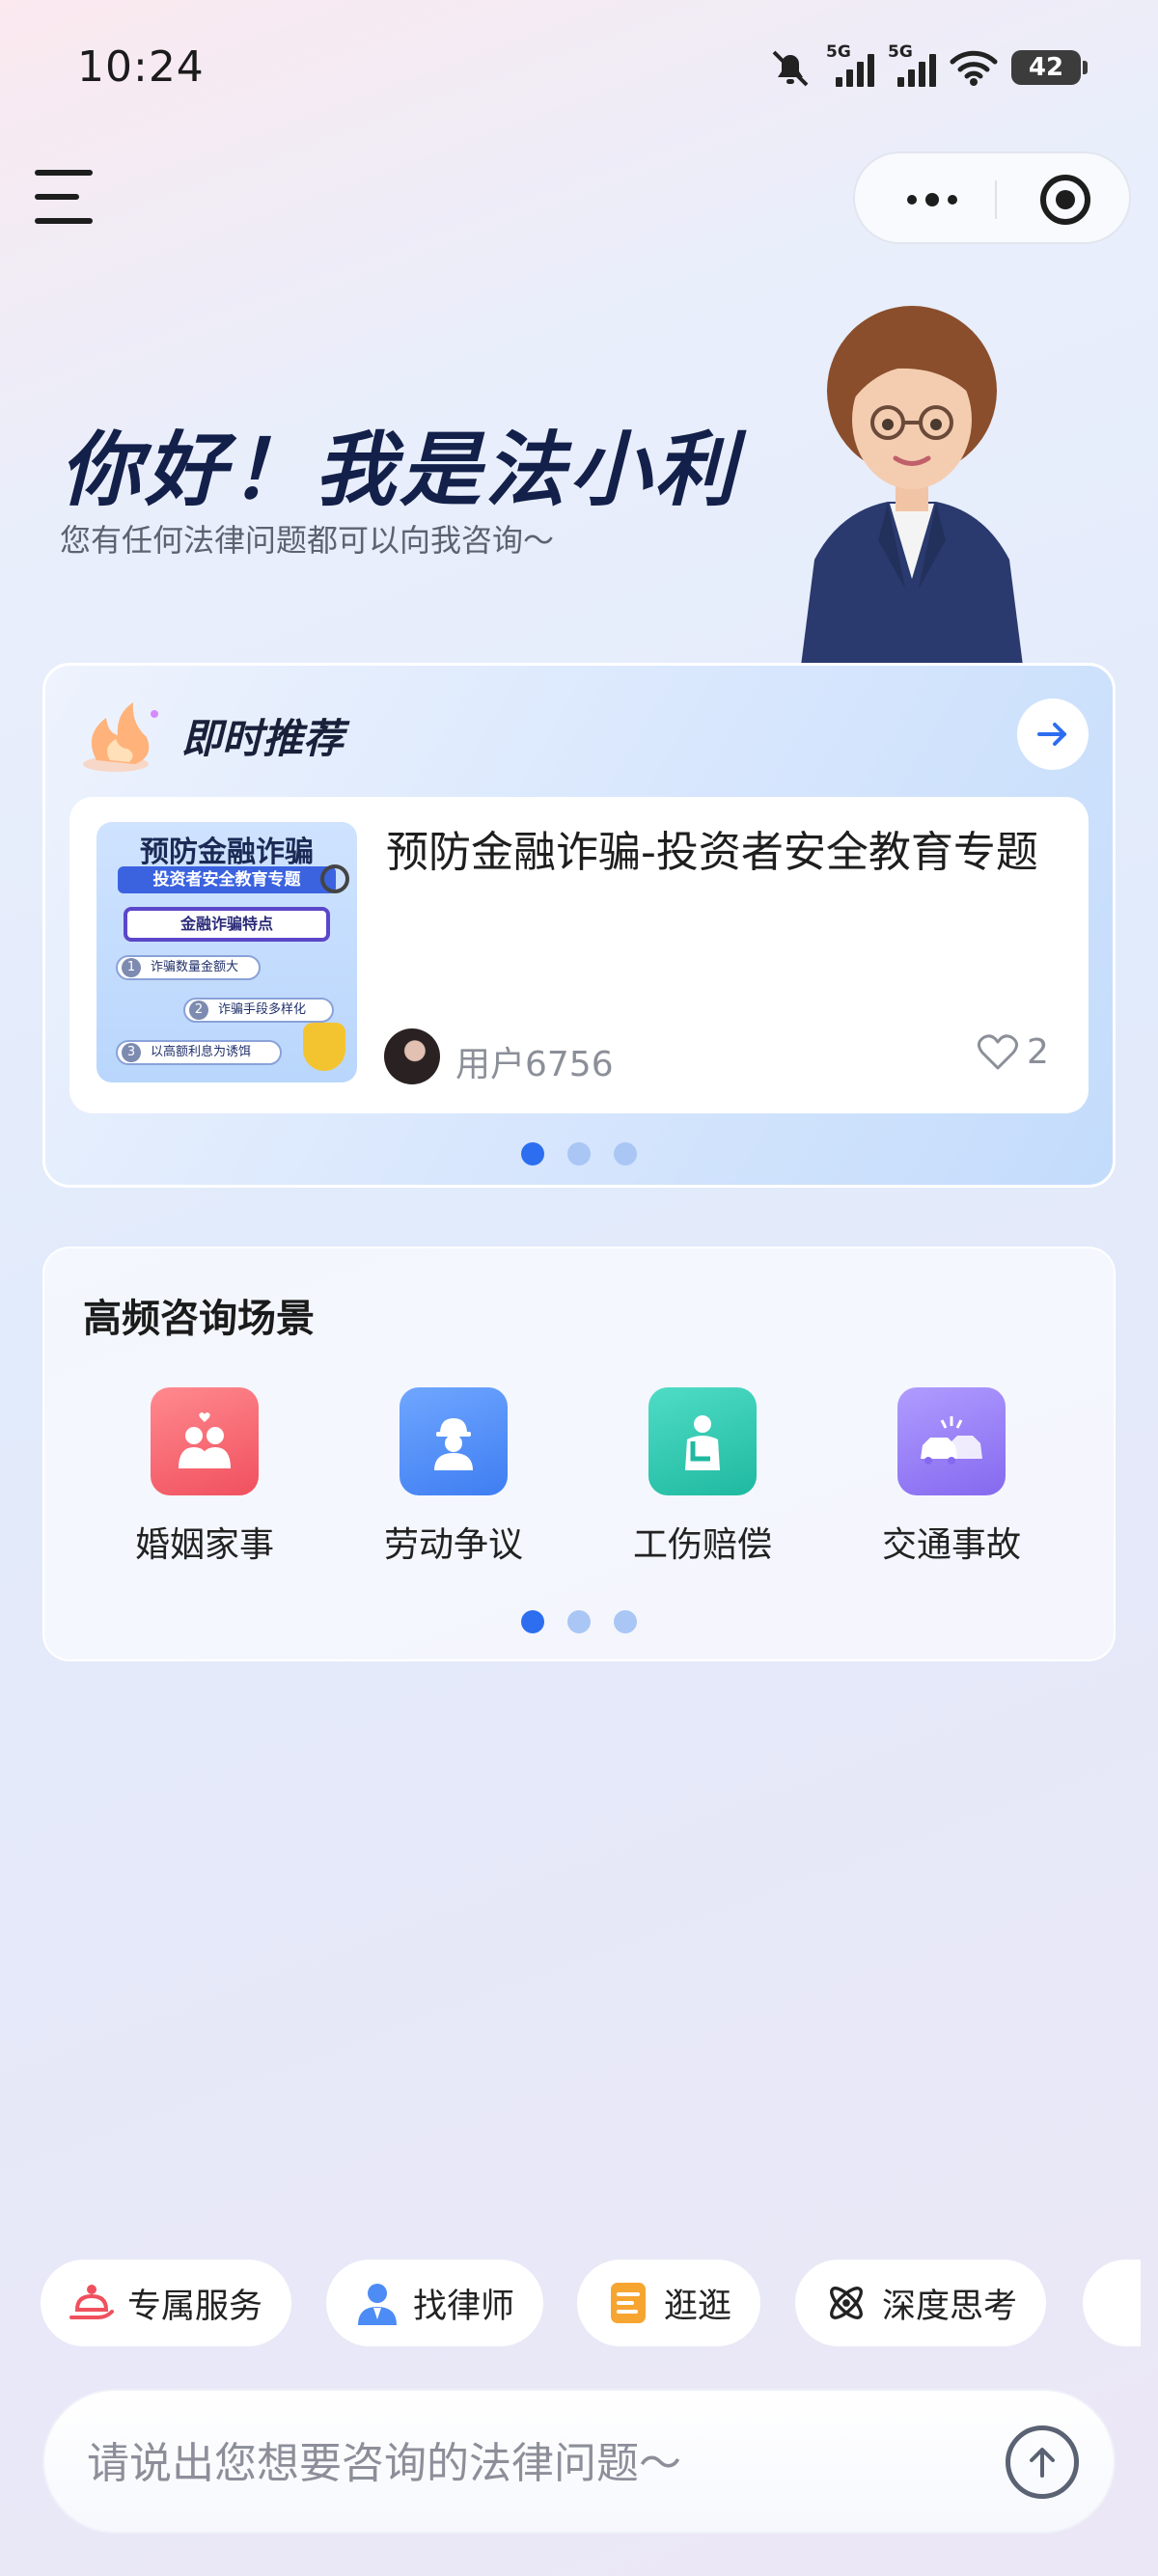 This screenshot has height=2576, width=1158. What do you see at coordinates (698, 2307) in the screenshot?
I see `chip-label: 逛逛` at bounding box center [698, 2307].